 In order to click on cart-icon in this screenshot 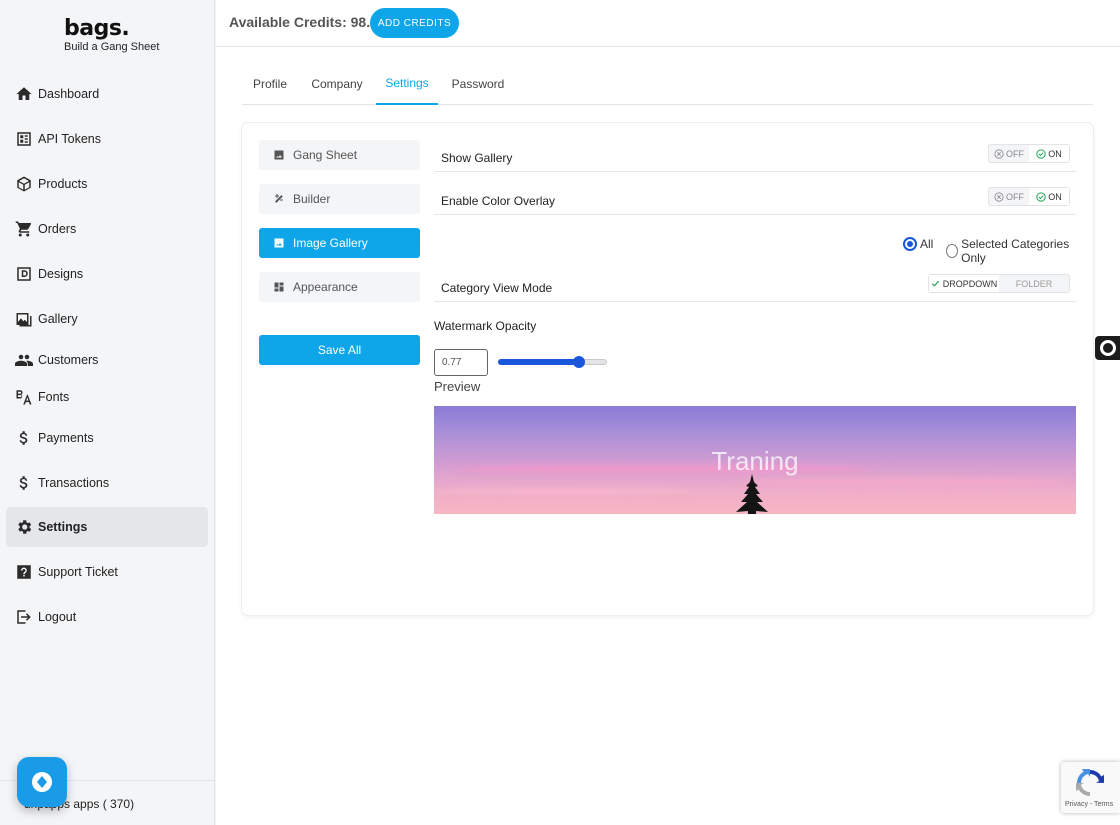, I will do `click(24, 229)`.